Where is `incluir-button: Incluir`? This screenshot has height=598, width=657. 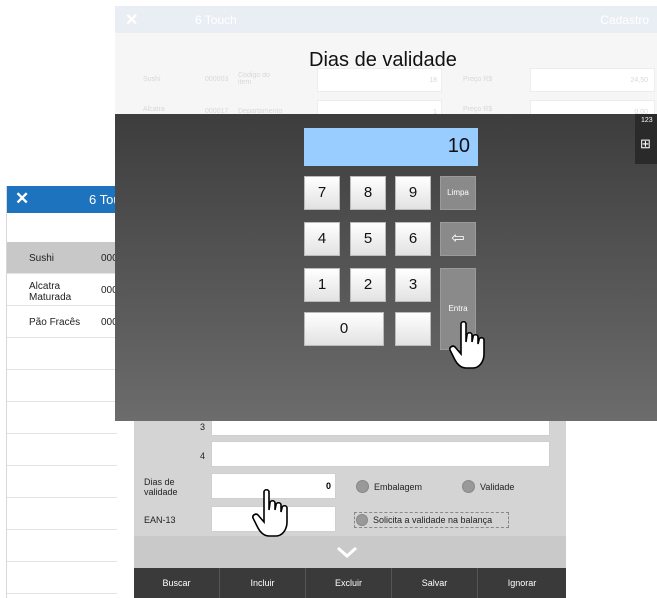
incluir-button: Incluir is located at coordinates (263, 583).